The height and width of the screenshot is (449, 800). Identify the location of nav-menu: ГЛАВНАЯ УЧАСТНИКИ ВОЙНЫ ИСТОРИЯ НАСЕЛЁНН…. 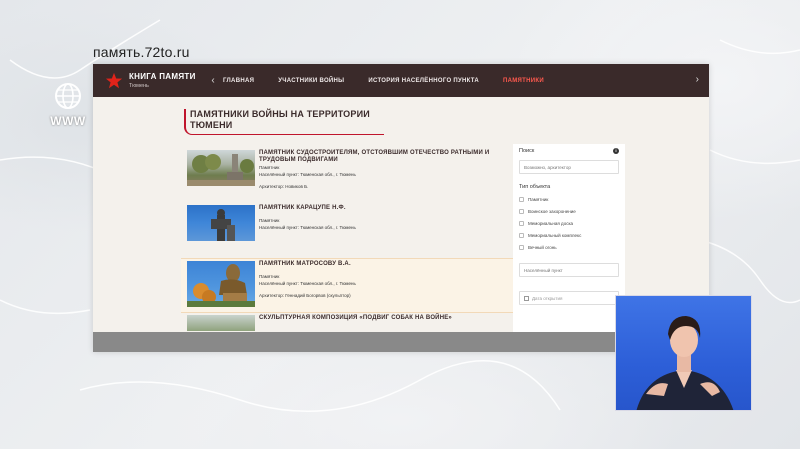
(466, 81).